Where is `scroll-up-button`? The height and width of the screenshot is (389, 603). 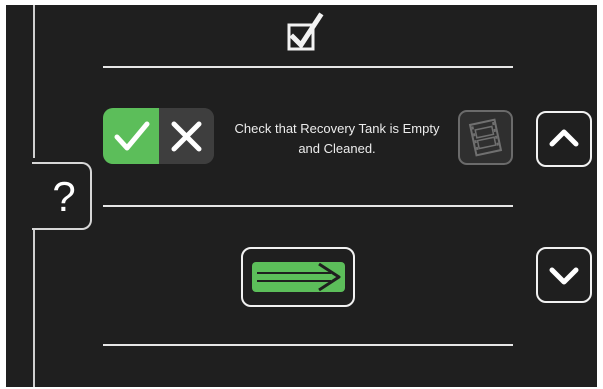
scroll-up-button is located at coordinates (564, 139).